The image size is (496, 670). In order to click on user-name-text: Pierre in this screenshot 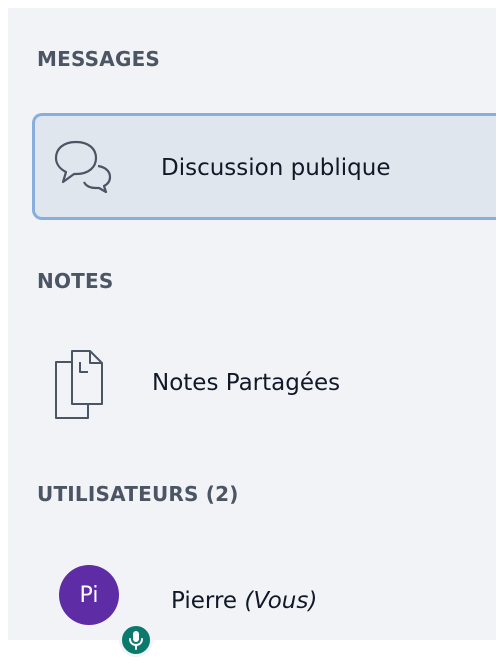, I will do `click(204, 601)`.